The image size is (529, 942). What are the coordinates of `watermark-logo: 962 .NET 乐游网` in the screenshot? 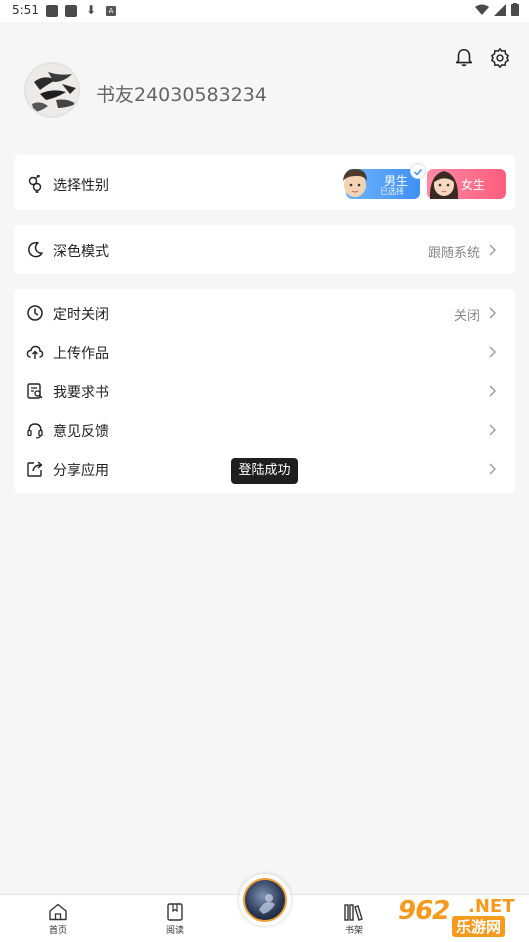 It's located at (459, 918).